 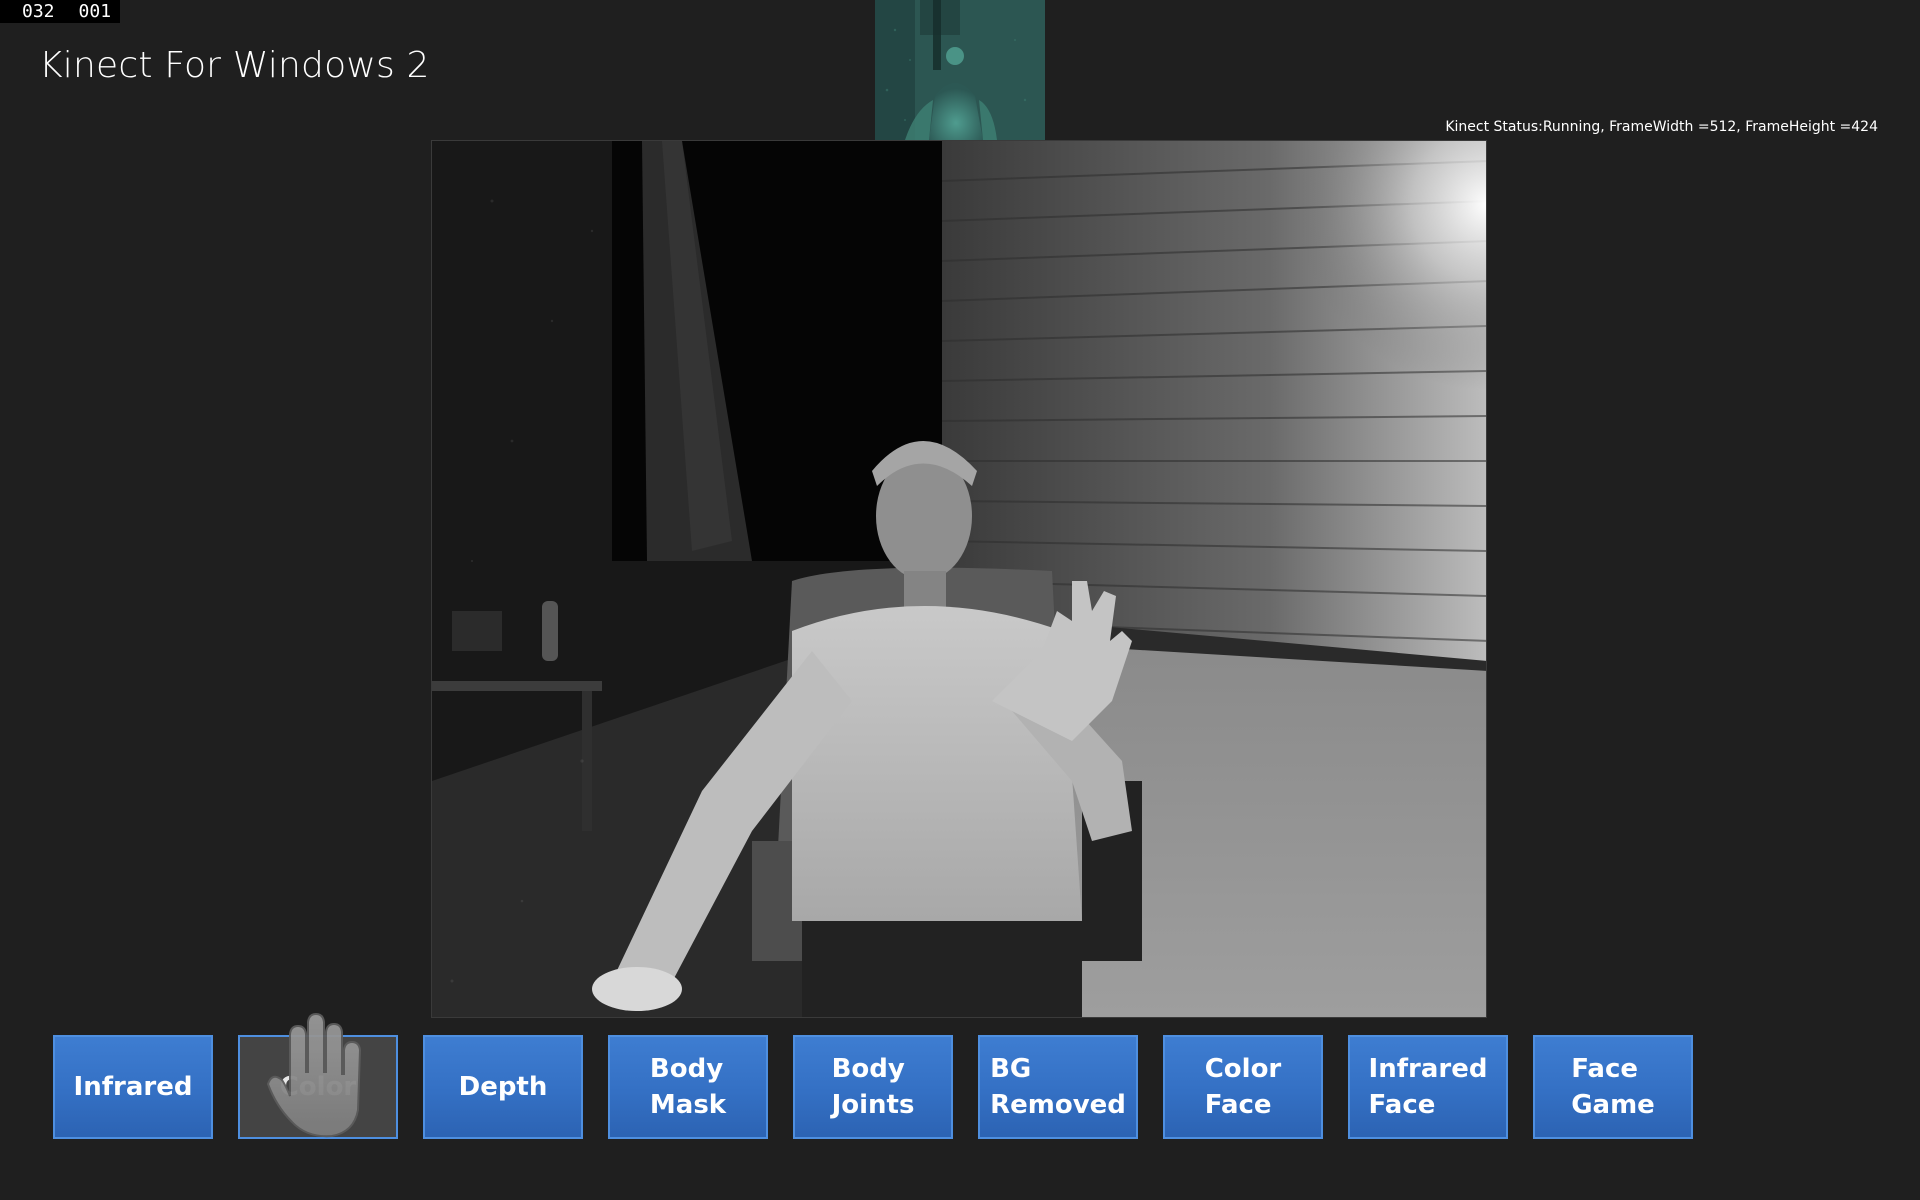 I want to click on counter-right: 001, so click(x=95, y=11).